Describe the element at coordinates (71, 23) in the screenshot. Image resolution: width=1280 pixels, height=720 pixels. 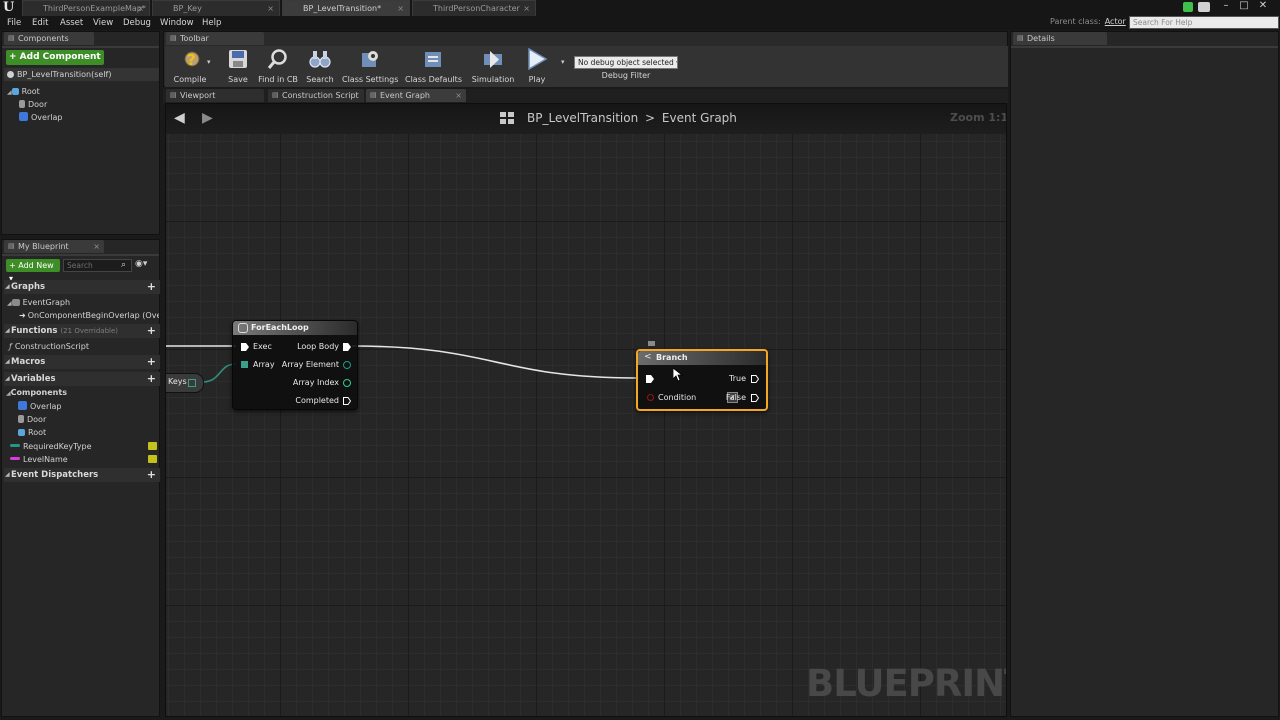
I see `menu-asset: Asset` at that location.